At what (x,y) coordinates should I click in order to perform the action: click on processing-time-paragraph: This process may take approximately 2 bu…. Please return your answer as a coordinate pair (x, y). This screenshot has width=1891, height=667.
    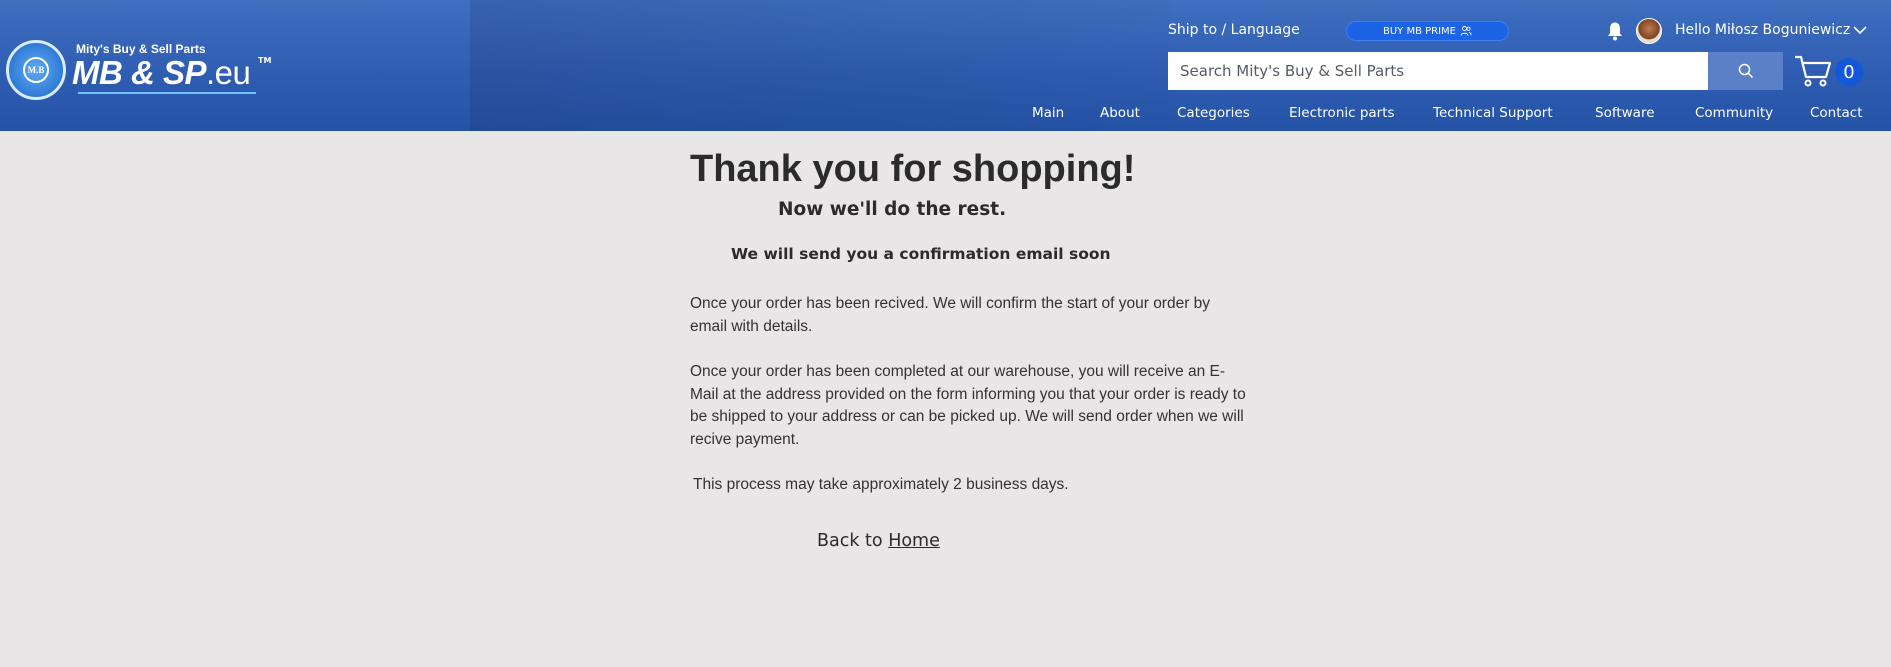
    Looking at the image, I should click on (881, 484).